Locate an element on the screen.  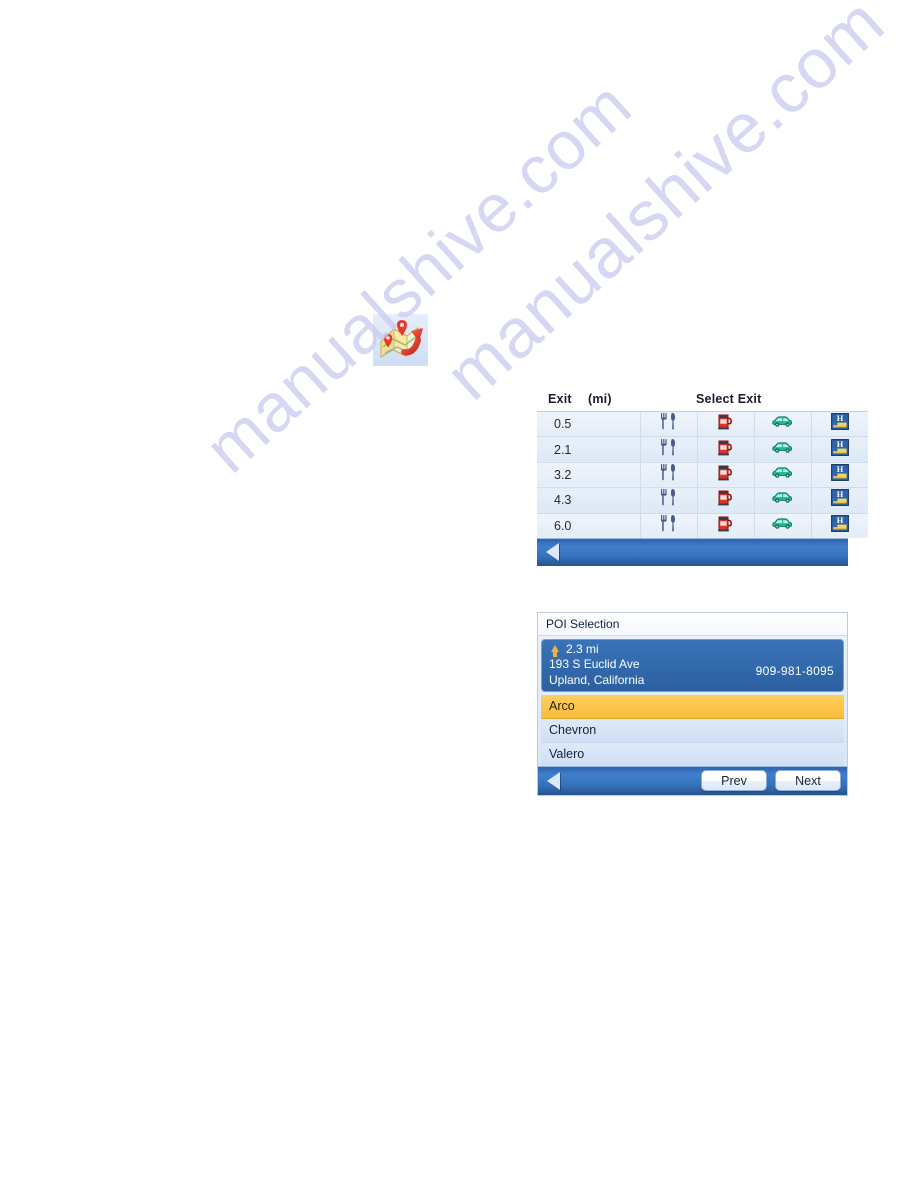
list-item: Chevron is located at coordinates (692, 731).